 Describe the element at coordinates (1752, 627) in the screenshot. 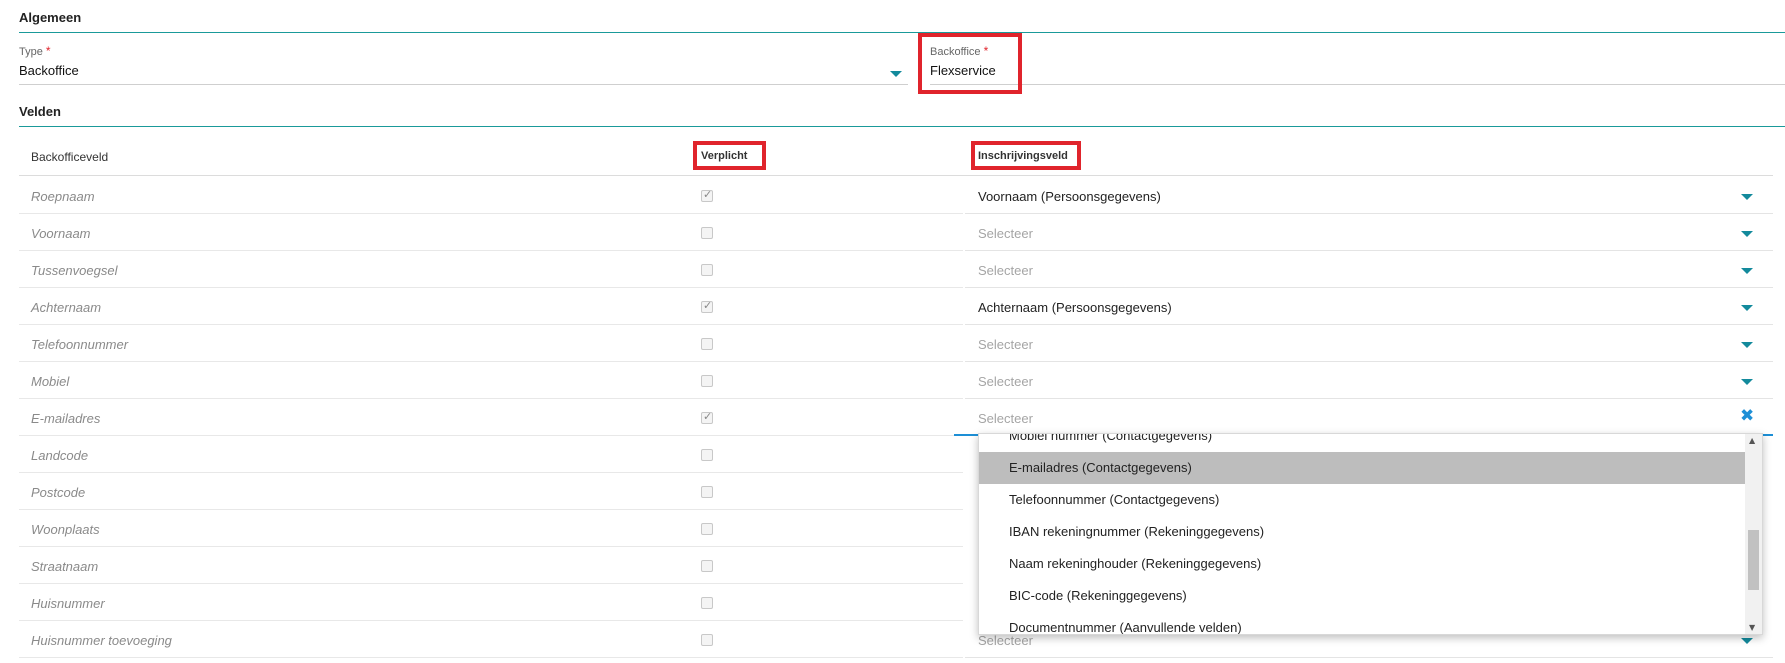

I see `scroll-down-icon: ▼` at that location.